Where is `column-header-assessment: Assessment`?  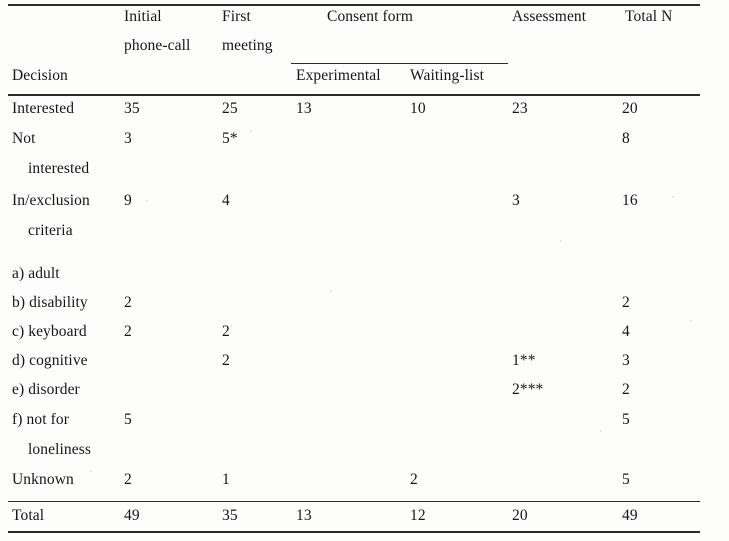
column-header-assessment: Assessment is located at coordinates (549, 16).